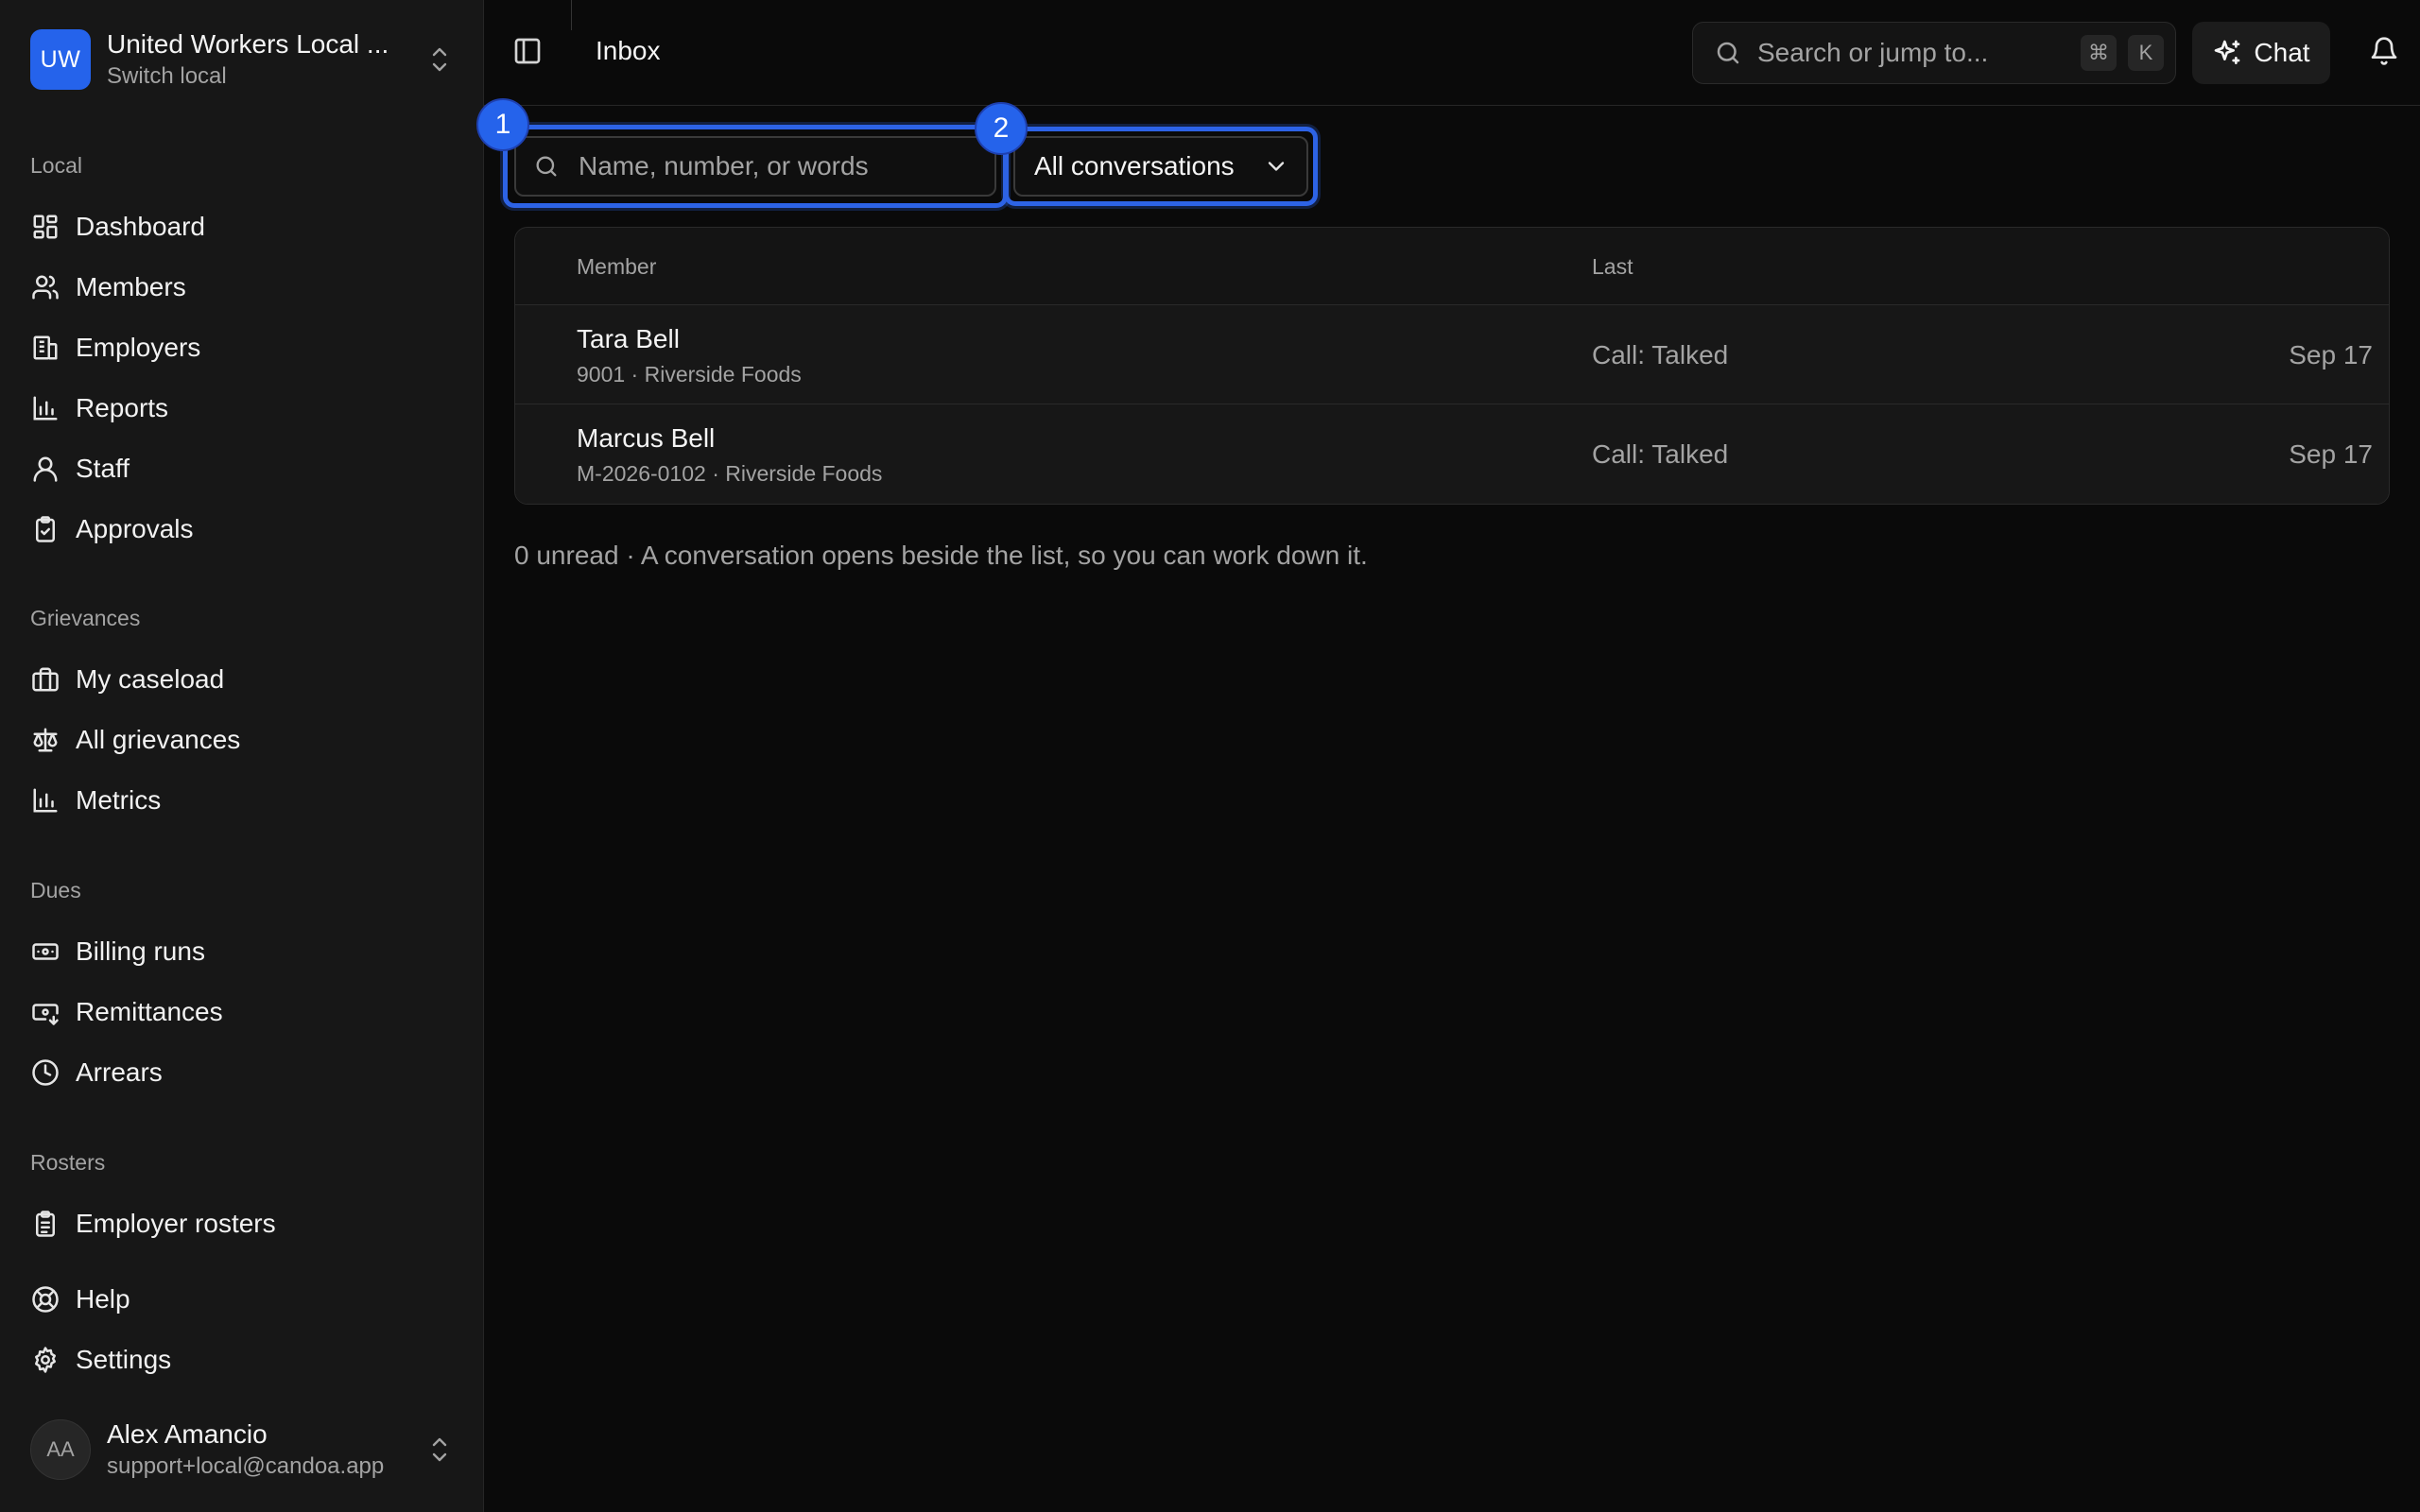  Describe the element at coordinates (242, 1299) in the screenshot. I see `sidebar-item-help: Help` at that location.